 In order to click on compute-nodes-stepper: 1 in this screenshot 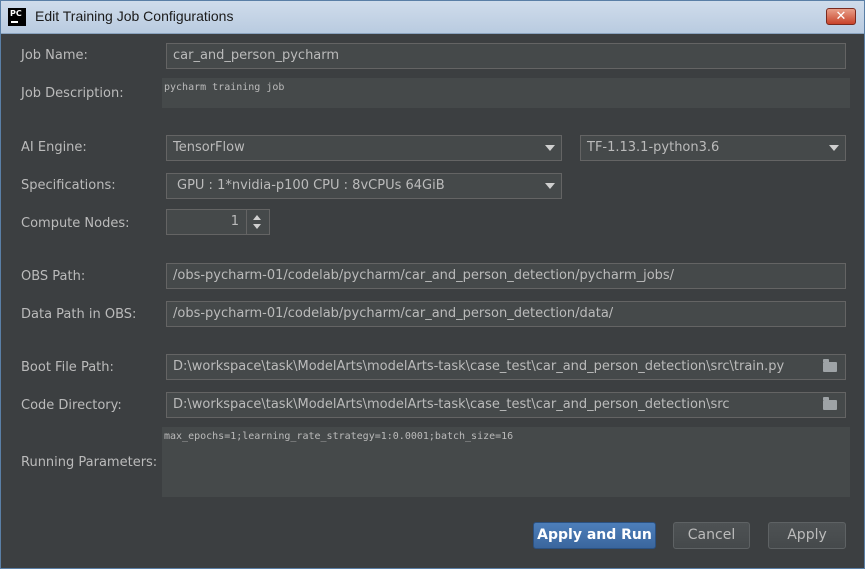, I will do `click(218, 222)`.